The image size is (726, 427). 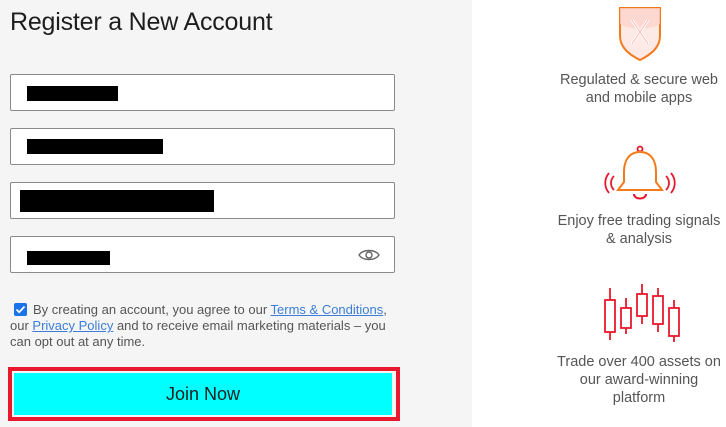 I want to click on email-field, so click(x=202, y=200).